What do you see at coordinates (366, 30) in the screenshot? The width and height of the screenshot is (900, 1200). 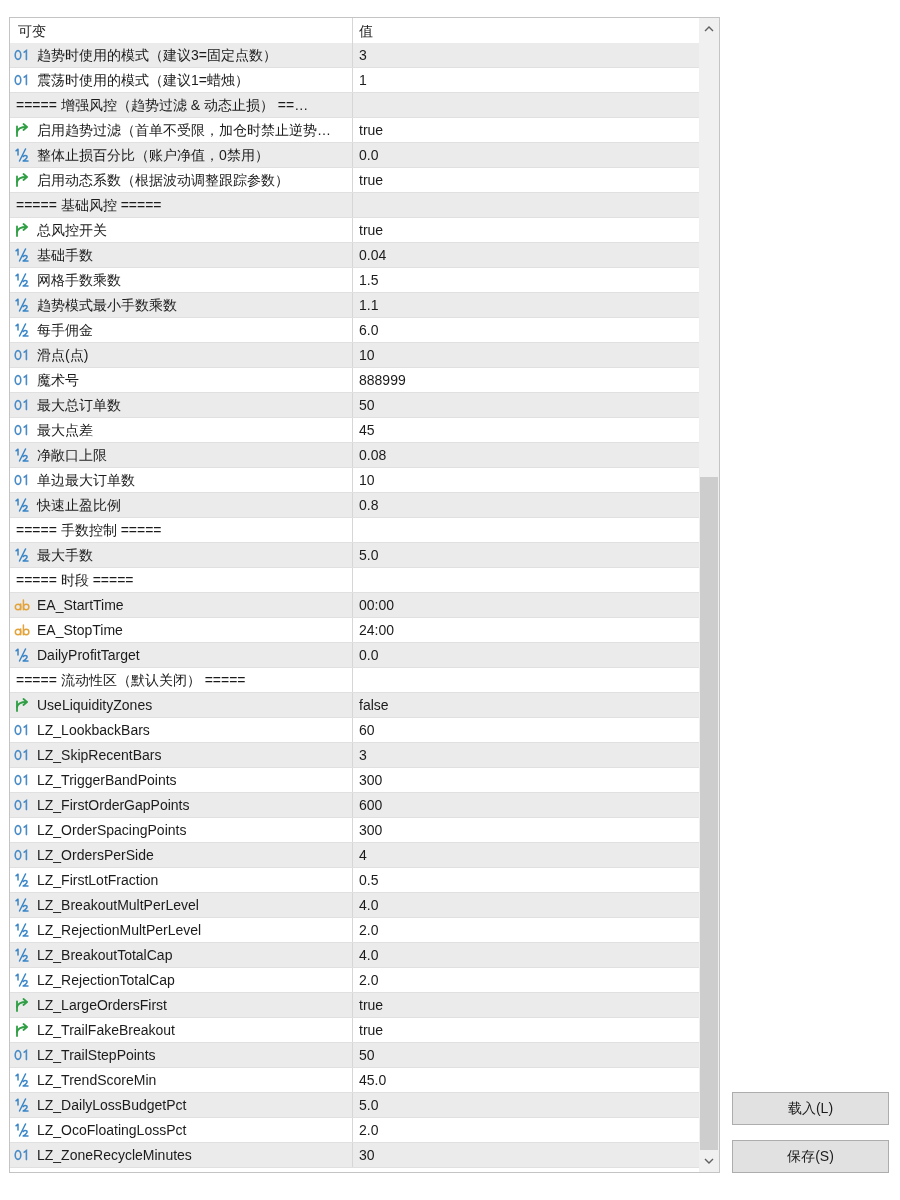 I see `column-header: 值` at bounding box center [366, 30].